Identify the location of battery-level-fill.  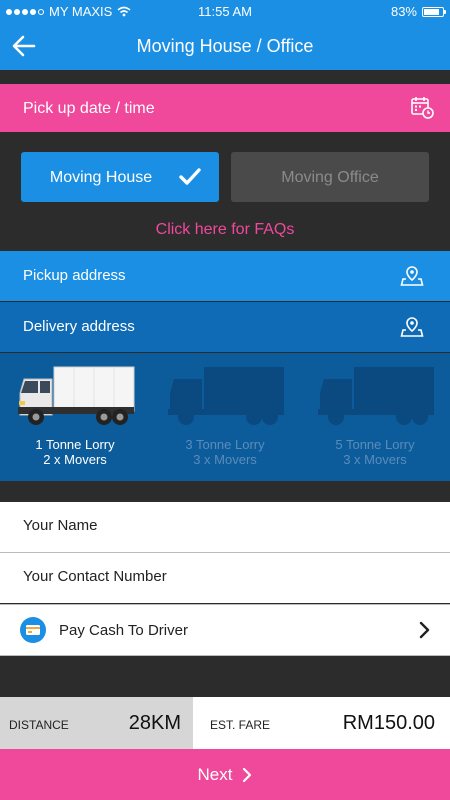
(431, 11).